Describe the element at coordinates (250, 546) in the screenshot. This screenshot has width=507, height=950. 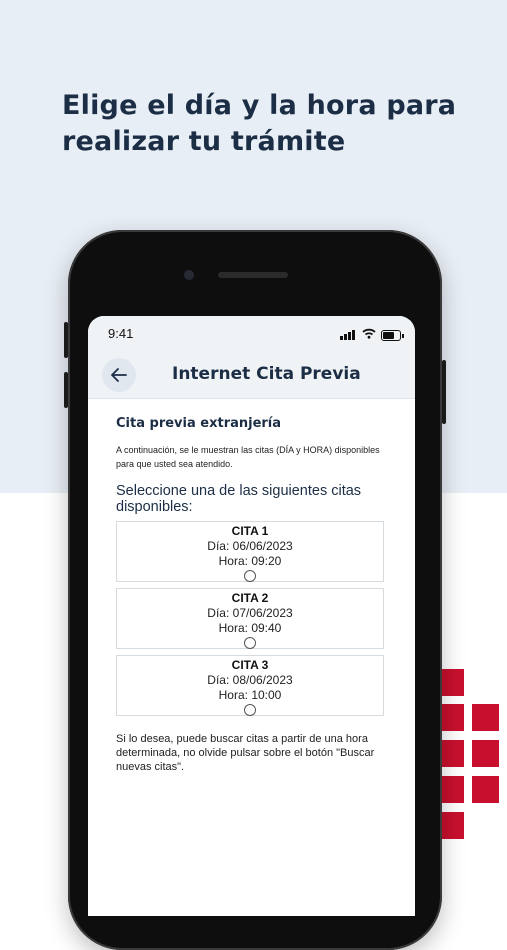
I see `cita-dia: Día: 06/06/2023` at that location.